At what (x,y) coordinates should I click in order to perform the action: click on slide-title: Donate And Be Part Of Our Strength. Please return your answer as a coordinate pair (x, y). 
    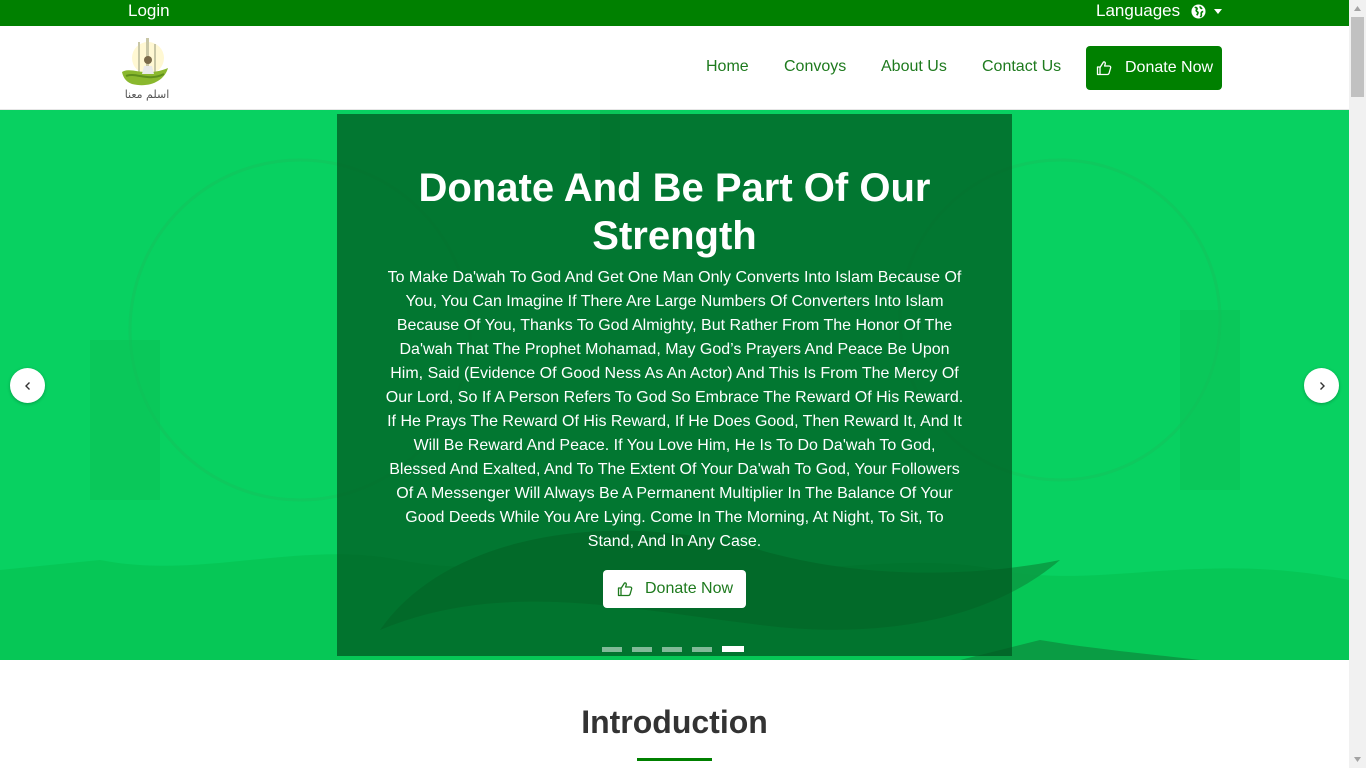
    Looking at the image, I should click on (674, 212).